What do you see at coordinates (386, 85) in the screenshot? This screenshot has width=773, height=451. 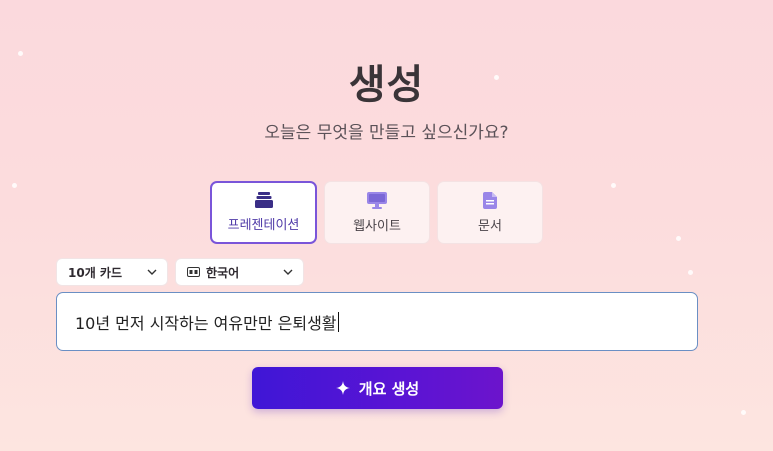 I see `page-title: 생성` at bounding box center [386, 85].